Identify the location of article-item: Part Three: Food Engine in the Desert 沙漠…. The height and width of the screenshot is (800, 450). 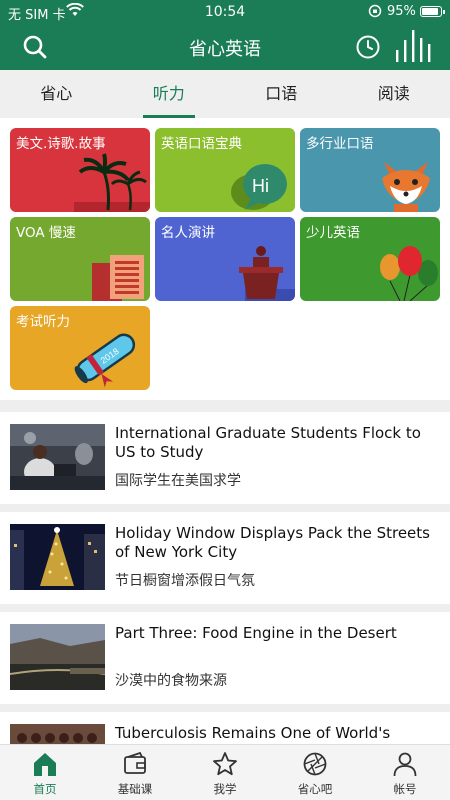
(225, 658).